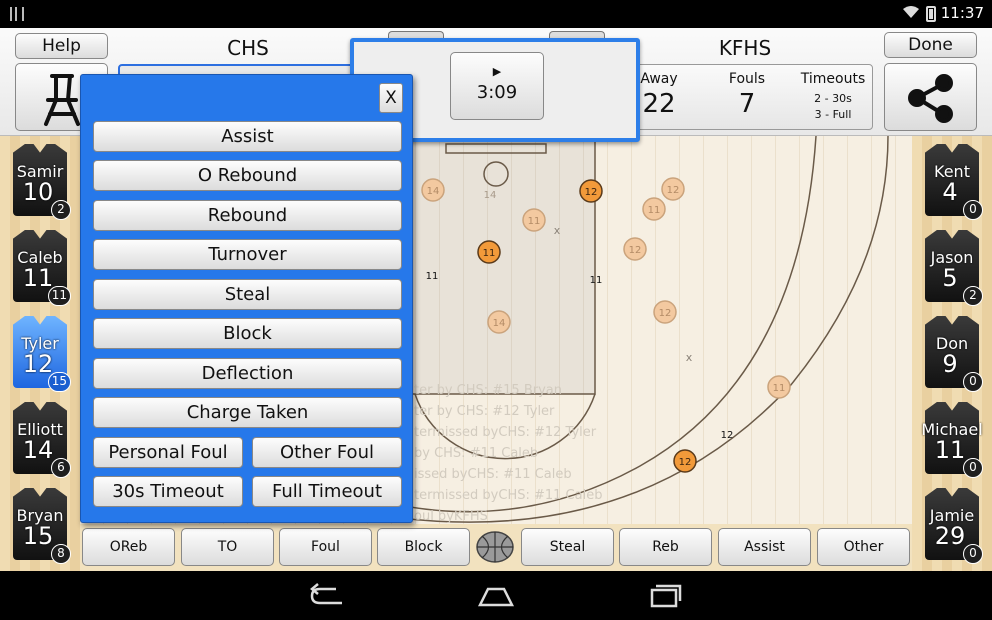 This screenshot has height=620, width=992. Describe the element at coordinates (59, 296) in the screenshot. I see `player-stat-badge: 11` at that location.